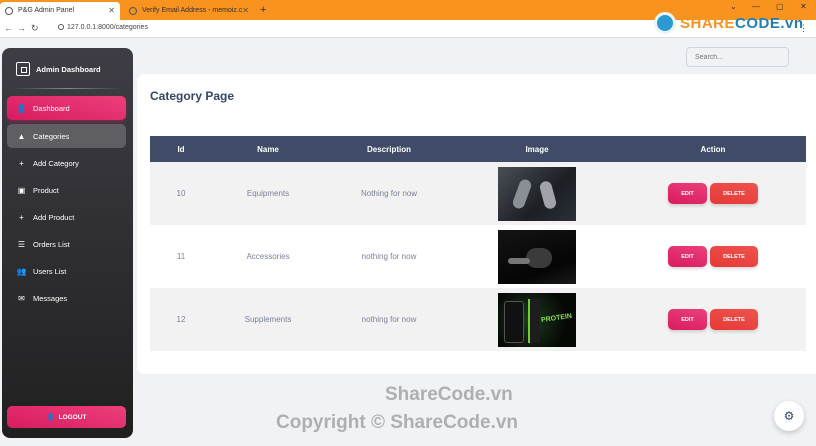 Image resolution: width=816 pixels, height=446 pixels. What do you see at coordinates (21, 298) in the screenshot?
I see `message-icon: ✉` at bounding box center [21, 298].